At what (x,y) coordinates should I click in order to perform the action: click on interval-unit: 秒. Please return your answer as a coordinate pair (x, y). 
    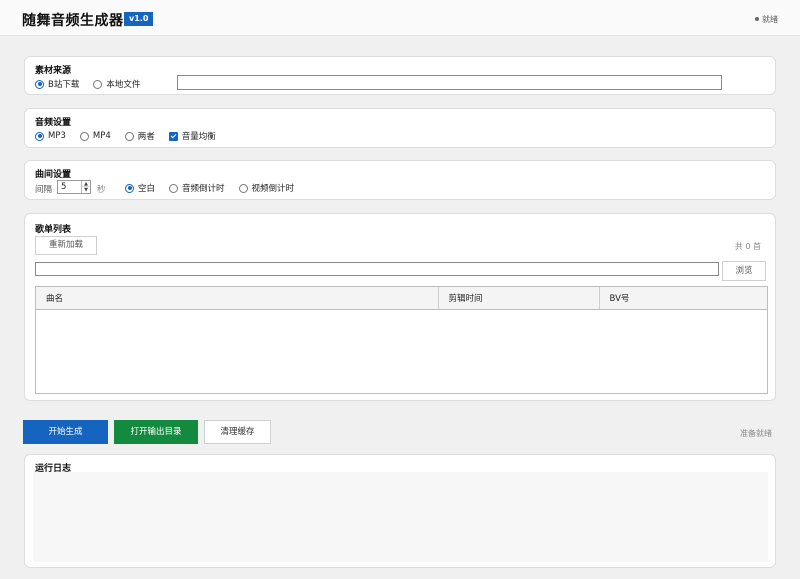
    Looking at the image, I should click on (101, 190).